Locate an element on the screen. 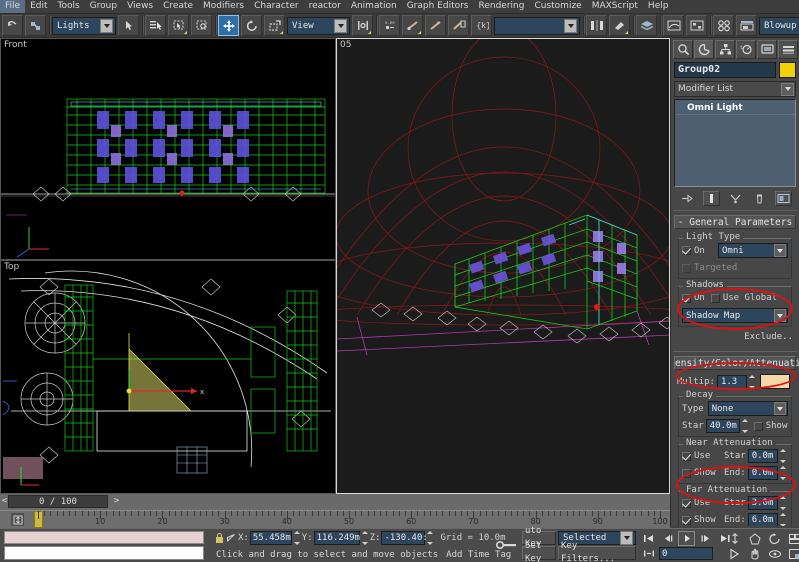 This screenshot has height=562, width=799. x-spinner is located at coordinates (297, 537).